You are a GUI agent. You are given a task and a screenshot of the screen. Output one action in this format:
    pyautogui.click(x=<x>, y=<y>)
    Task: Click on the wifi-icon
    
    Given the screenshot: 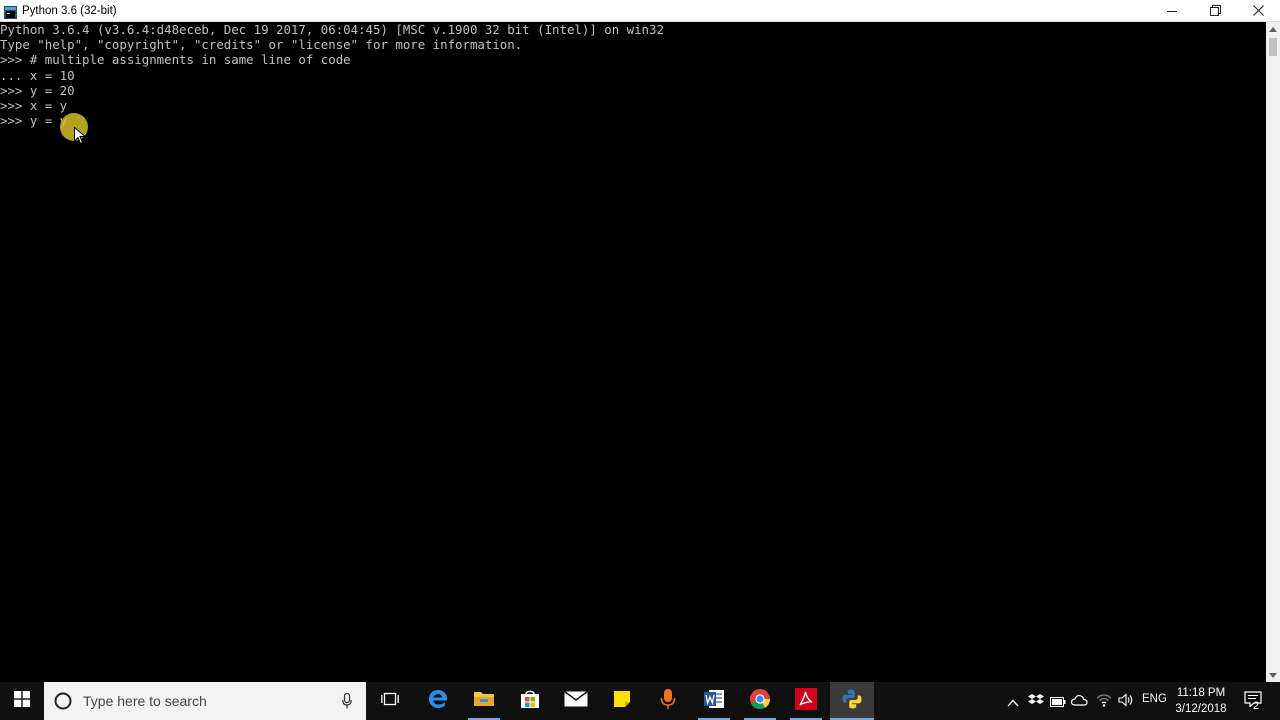 What is the action you would take?
    pyautogui.click(x=1104, y=701)
    